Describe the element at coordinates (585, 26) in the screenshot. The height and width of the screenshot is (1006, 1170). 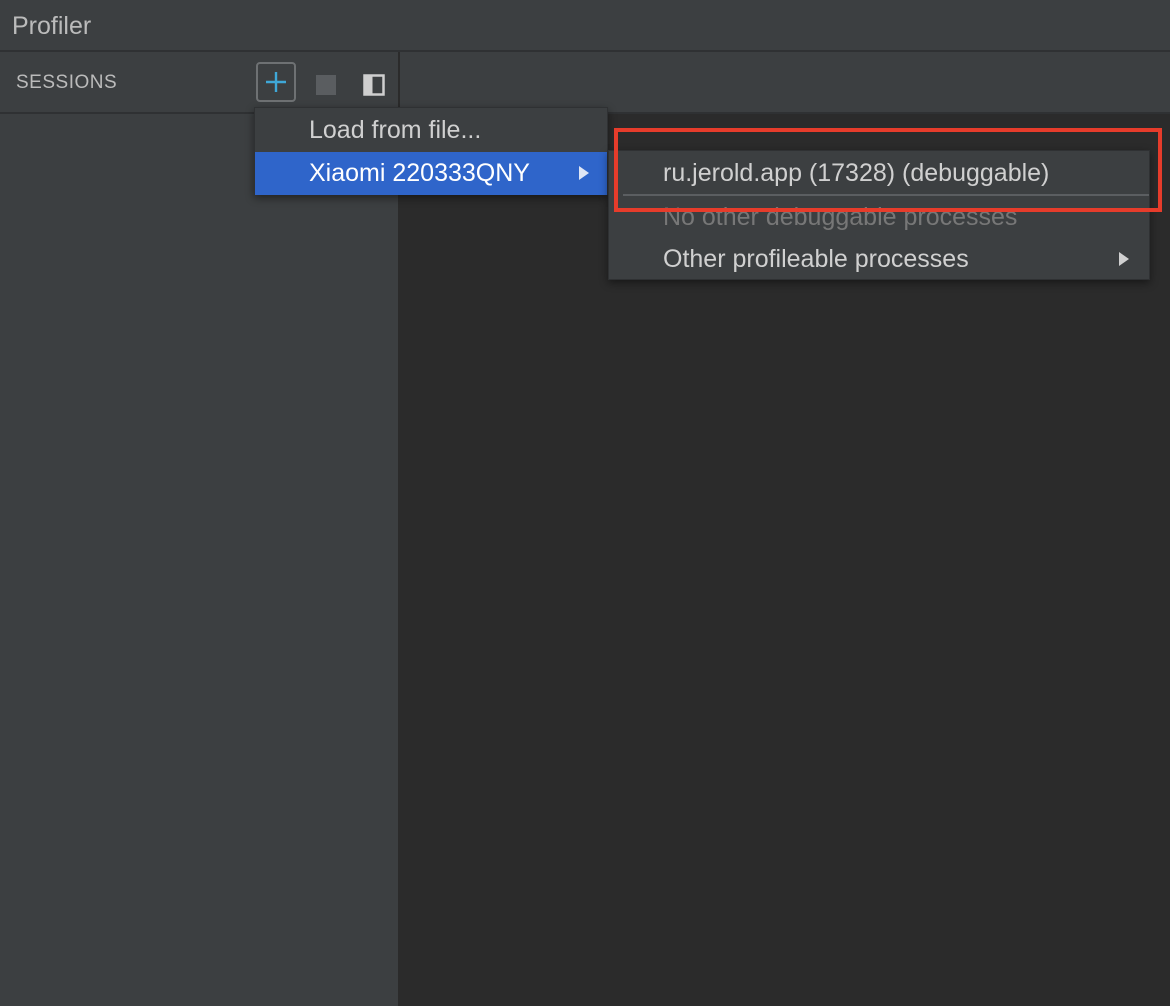
I see `title-bar: Profiler` at that location.